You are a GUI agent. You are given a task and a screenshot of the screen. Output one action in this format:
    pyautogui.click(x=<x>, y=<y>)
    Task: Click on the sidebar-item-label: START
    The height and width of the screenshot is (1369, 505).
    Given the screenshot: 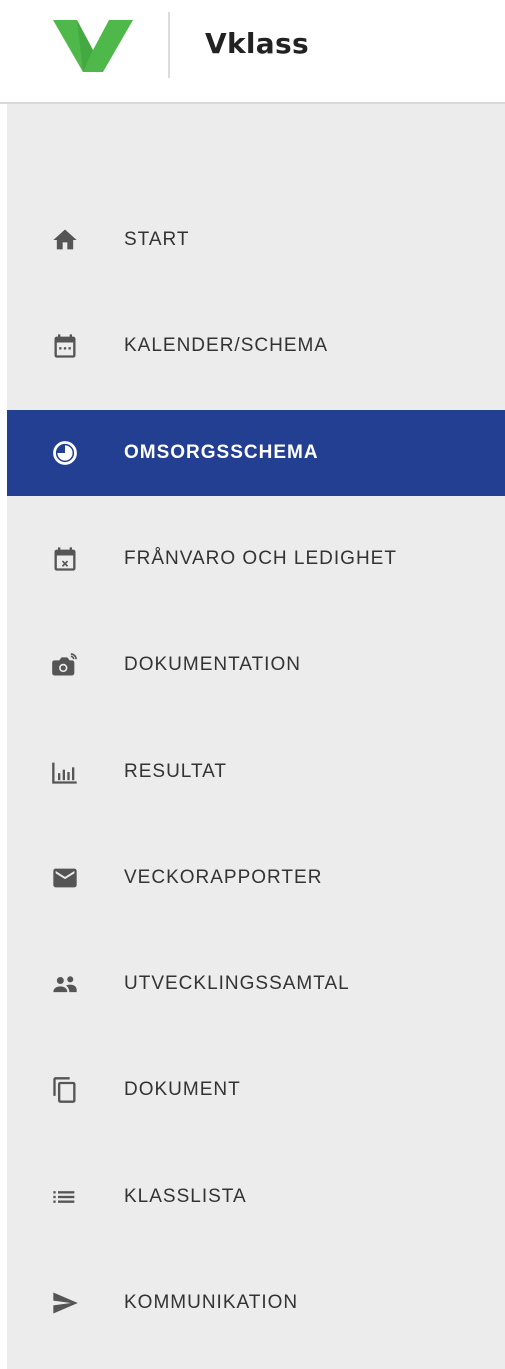 What is the action you would take?
    pyautogui.click(x=157, y=239)
    